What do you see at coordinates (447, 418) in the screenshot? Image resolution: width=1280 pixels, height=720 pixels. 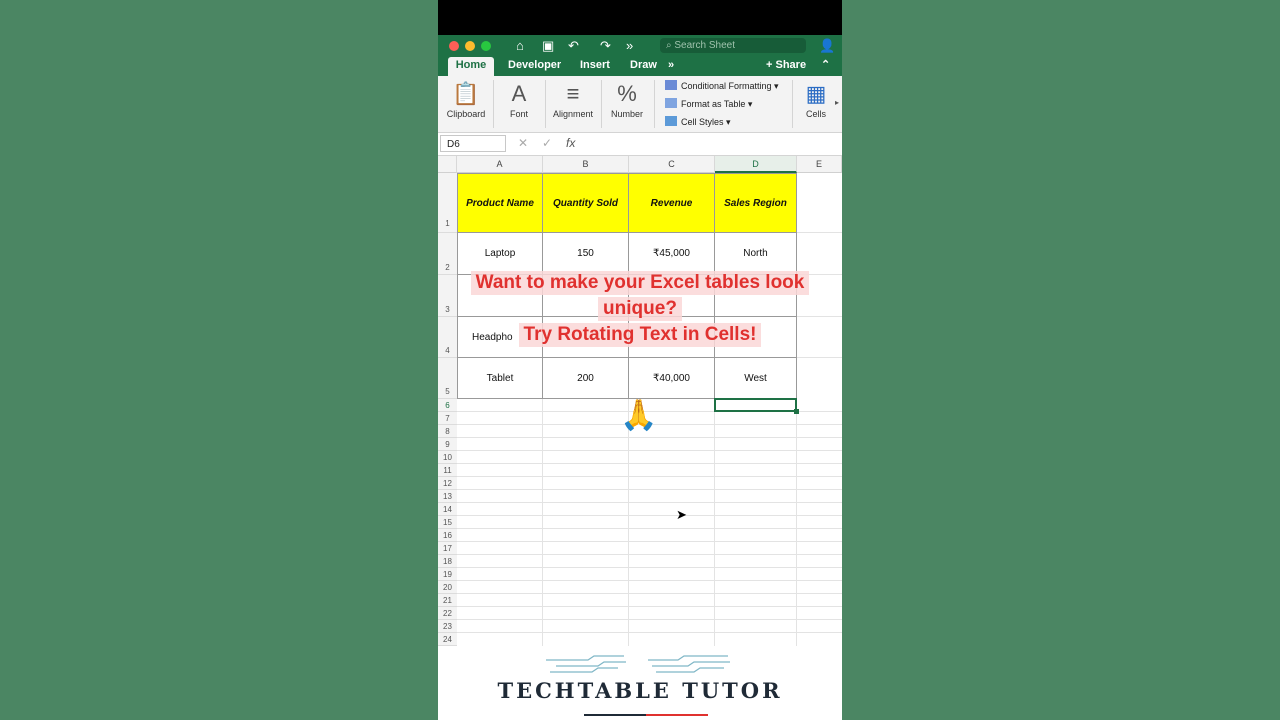 I see `row-header: 7` at bounding box center [447, 418].